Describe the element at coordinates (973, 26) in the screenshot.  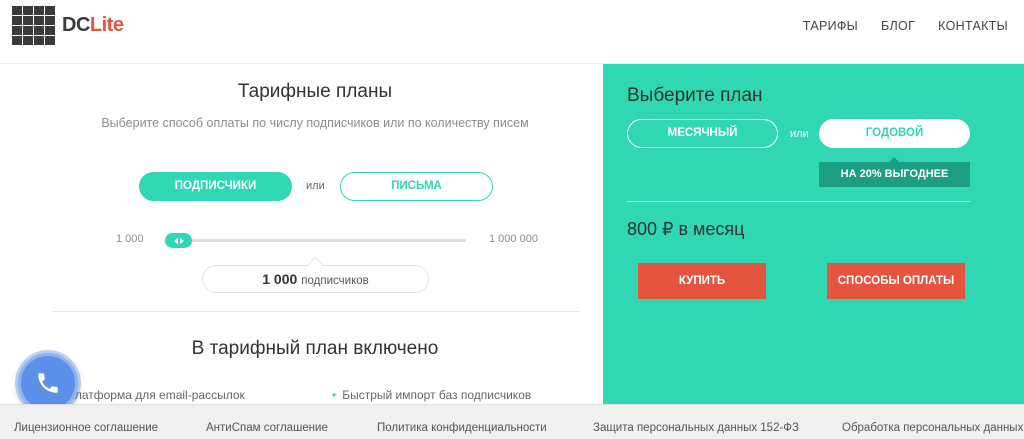
I see `nav-contacts: КОНТАКТЫ` at that location.